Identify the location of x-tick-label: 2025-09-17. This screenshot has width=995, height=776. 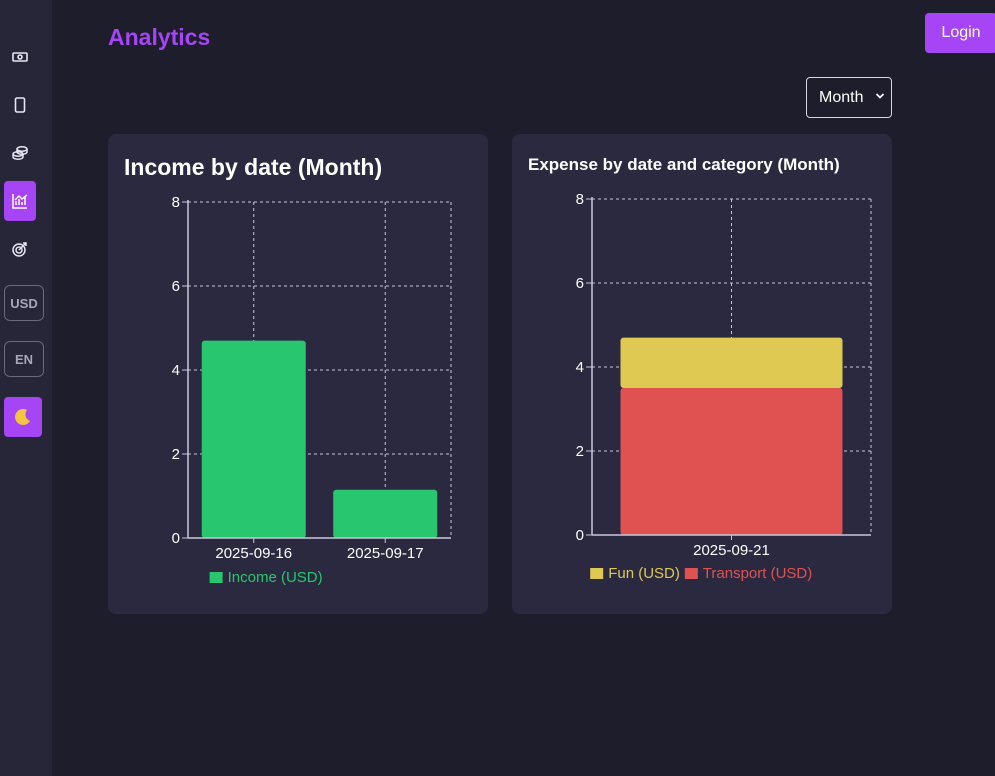
(385, 553).